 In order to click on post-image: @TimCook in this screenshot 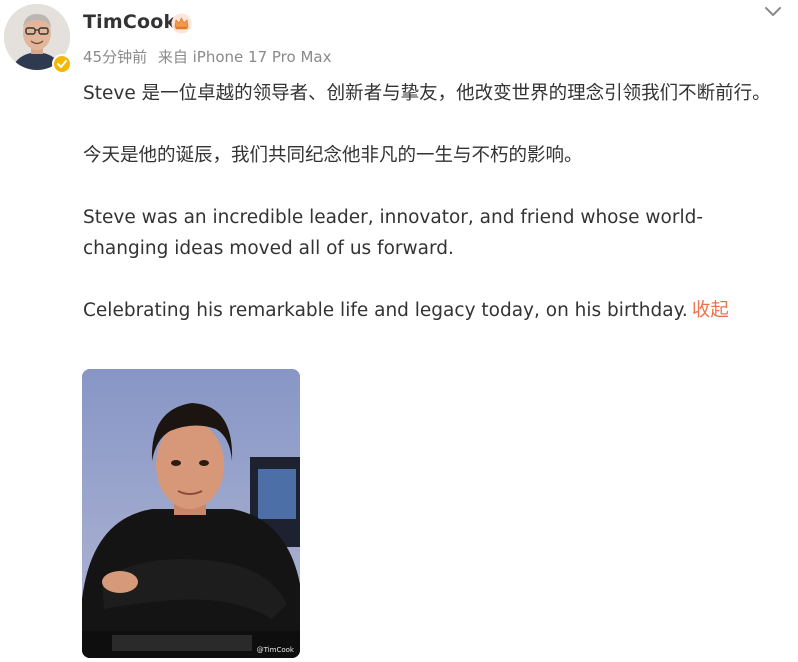, I will do `click(191, 513)`.